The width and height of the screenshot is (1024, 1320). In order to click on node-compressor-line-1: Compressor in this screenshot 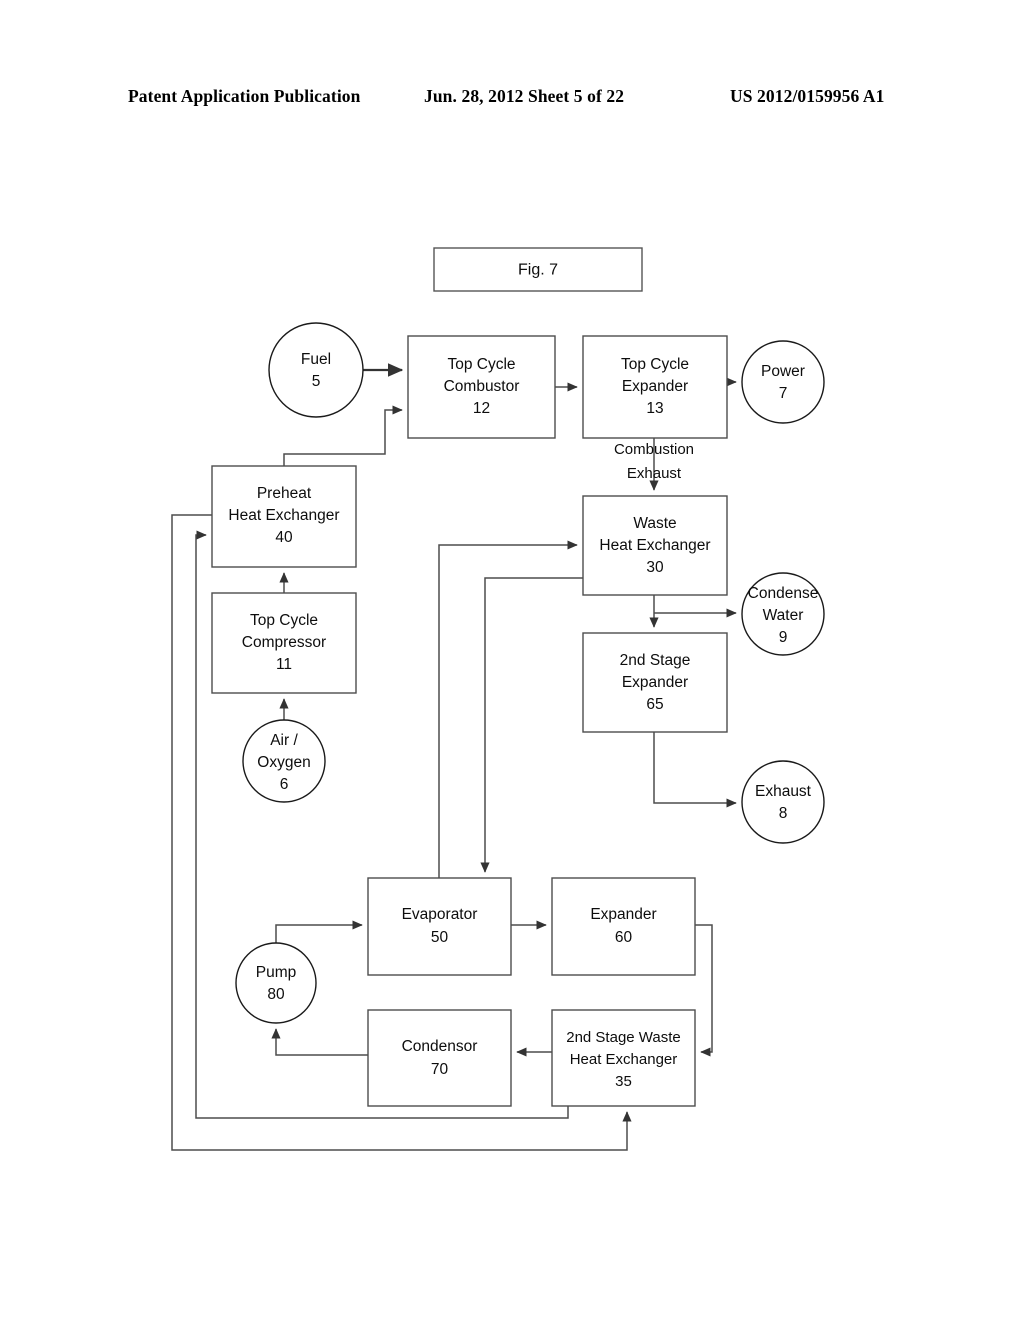, I will do `click(284, 642)`.